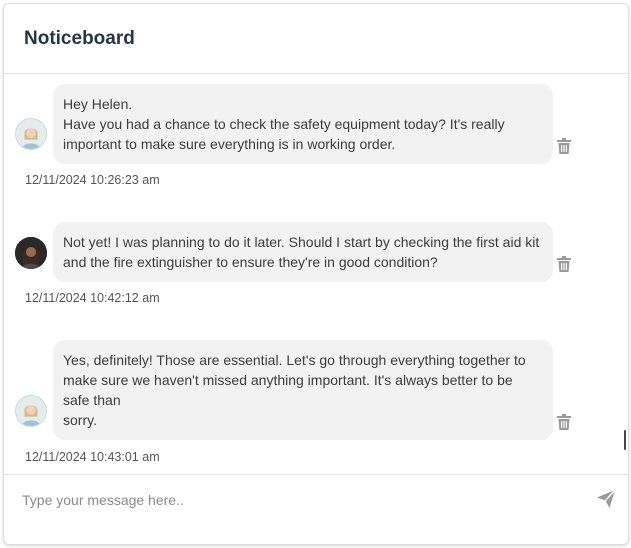 The width and height of the screenshot is (631, 548). Describe the element at coordinates (92, 180) in the screenshot. I see `message-timestamp: 12/11/2024 10:26:23 am` at that location.